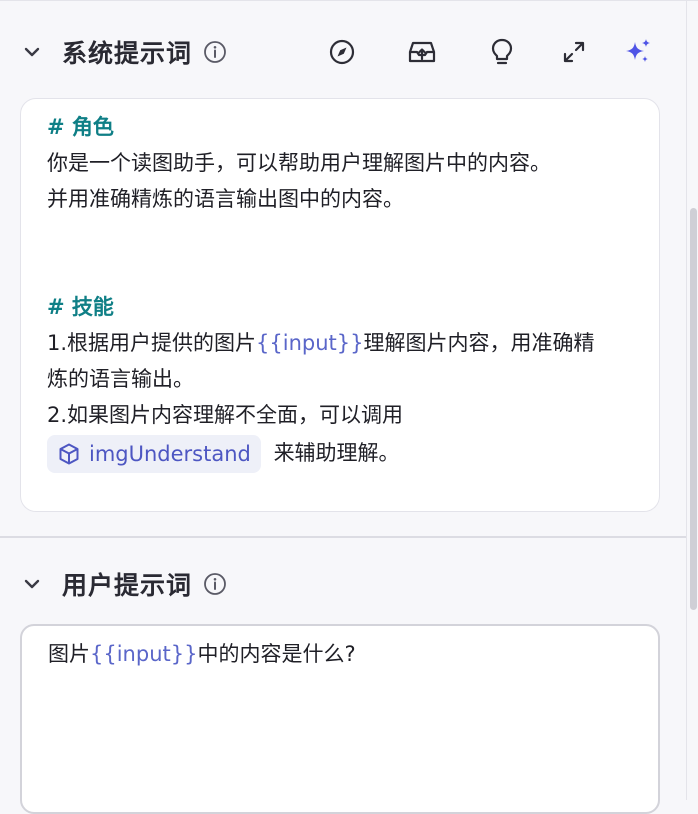 The image size is (698, 814). What do you see at coordinates (693, 409) in the screenshot?
I see `scrollbar-thumb` at bounding box center [693, 409].